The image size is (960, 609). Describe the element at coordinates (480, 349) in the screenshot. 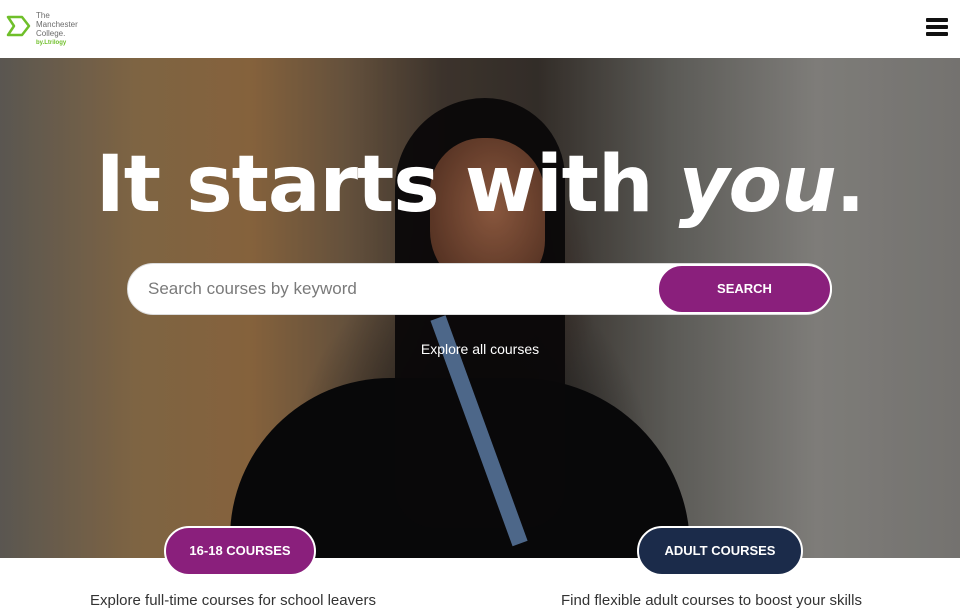

I see `explore-all-courses-link: Explore all courses` at that location.